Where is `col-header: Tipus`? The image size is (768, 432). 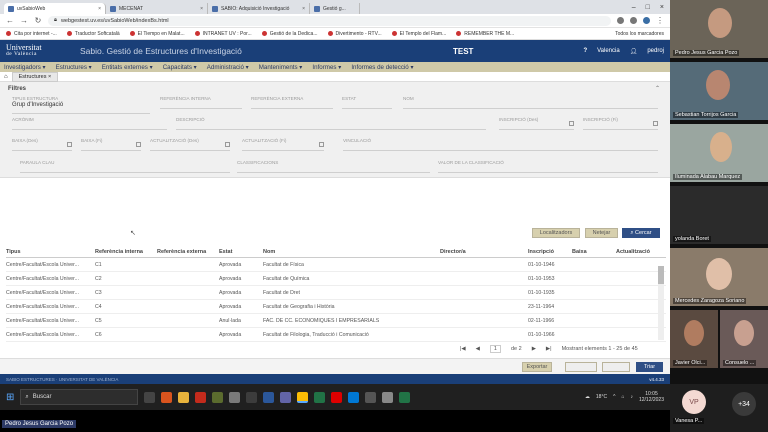 col-header: Tipus is located at coordinates (50, 252).